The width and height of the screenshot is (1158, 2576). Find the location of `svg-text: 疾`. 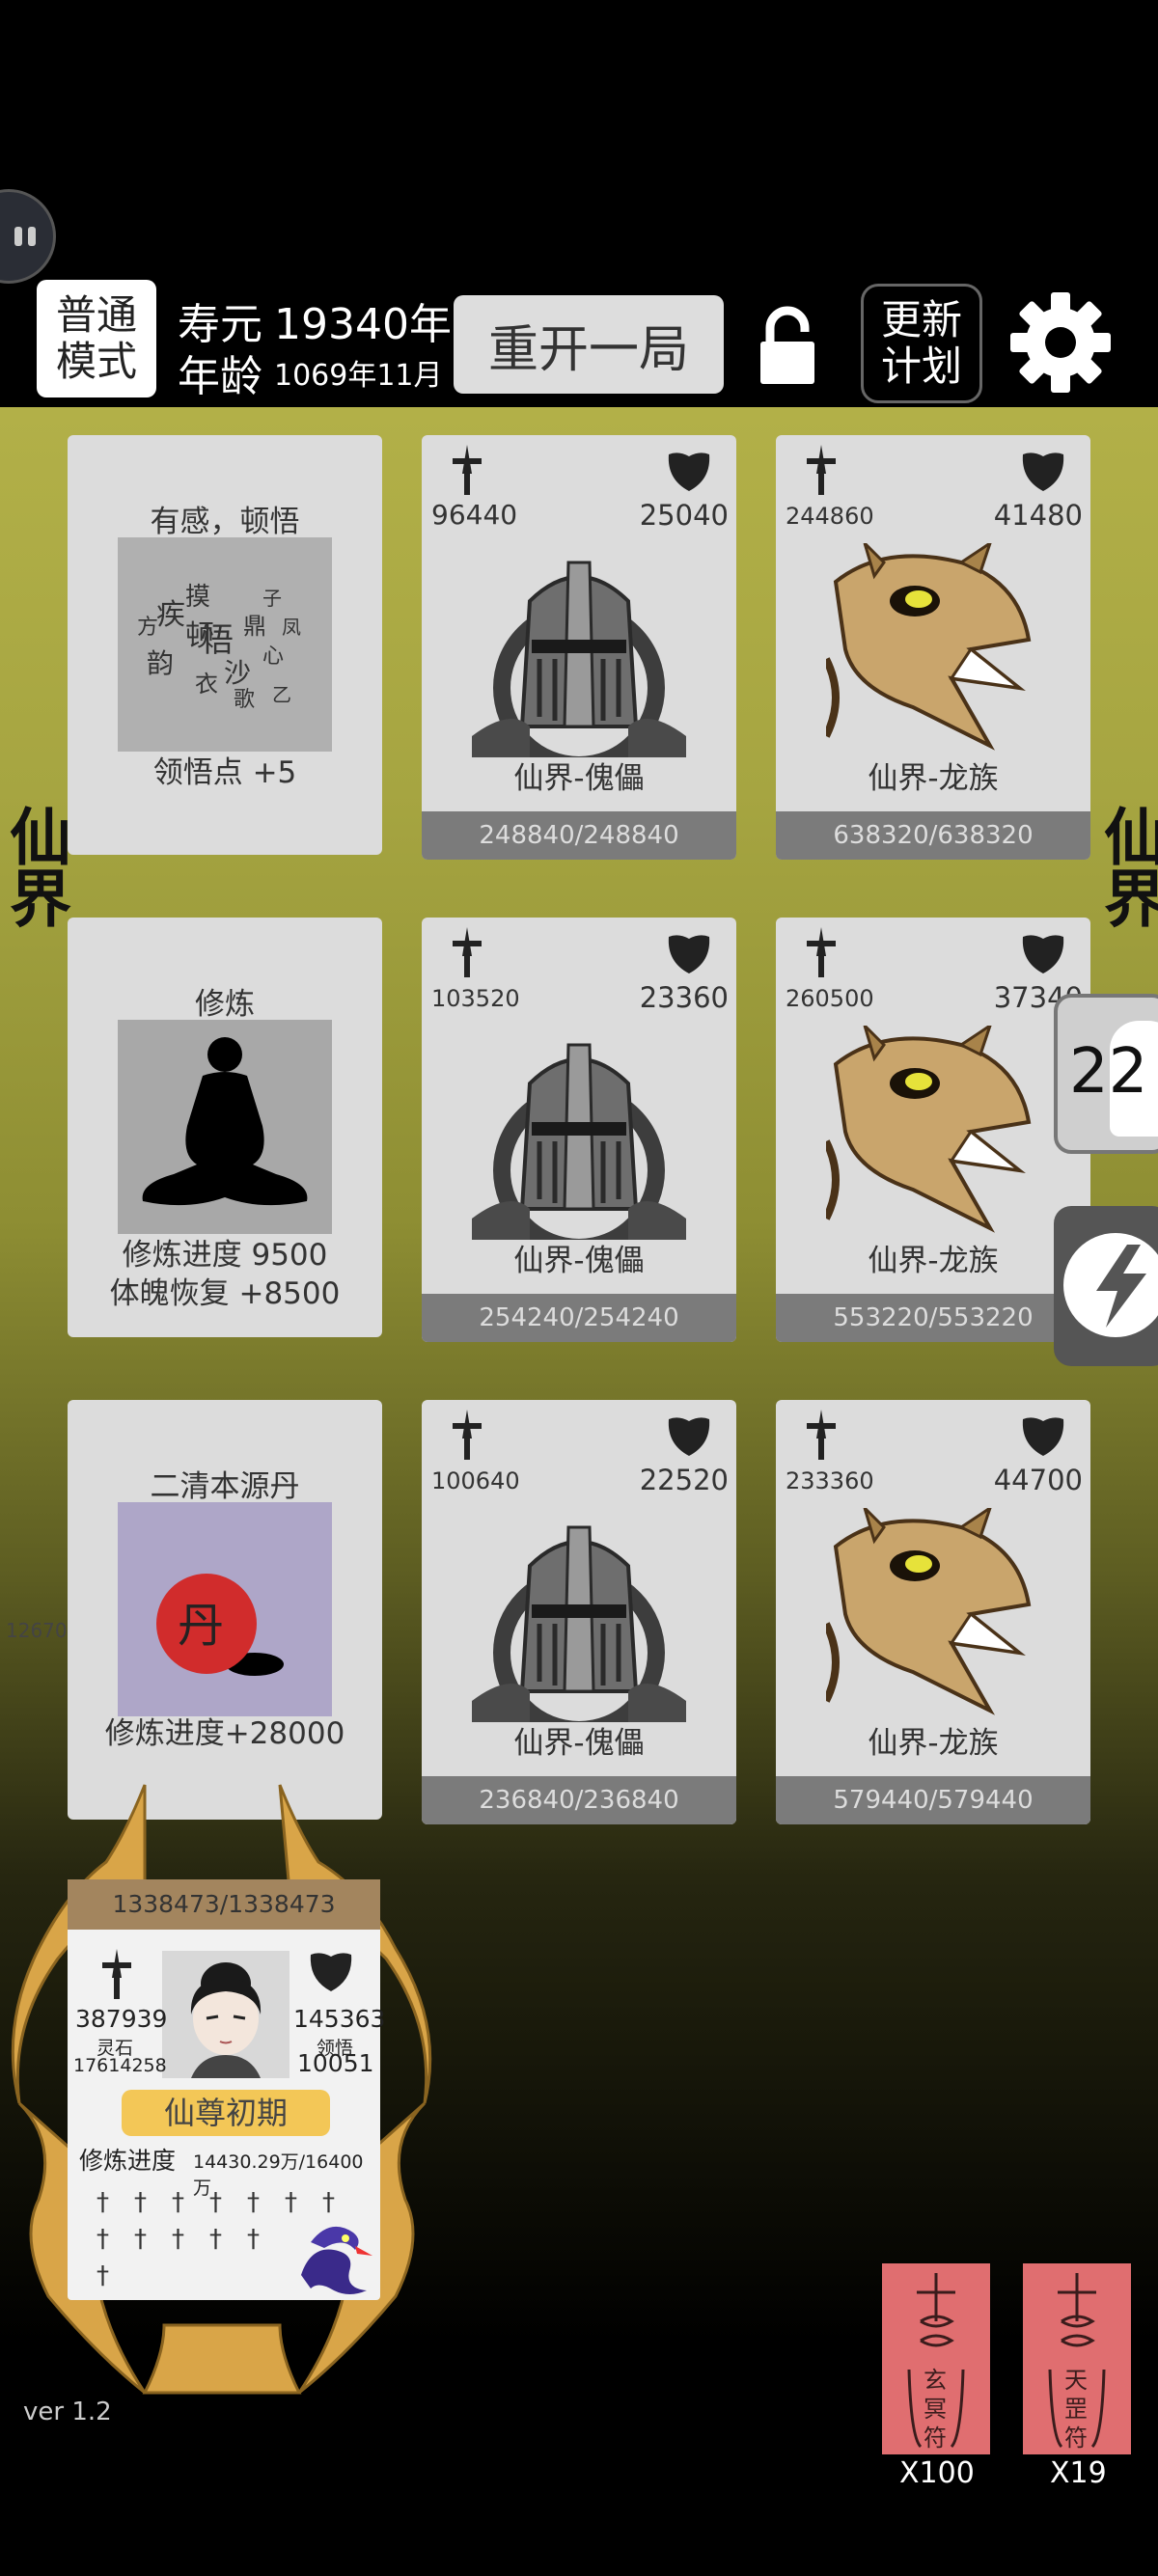

svg-text: 疾 is located at coordinates (170, 615).